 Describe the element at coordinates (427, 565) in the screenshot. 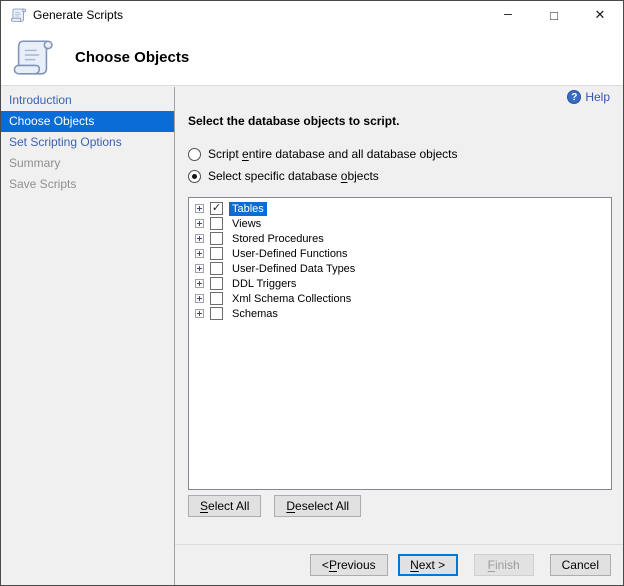

I see `next-button: Next >` at that location.